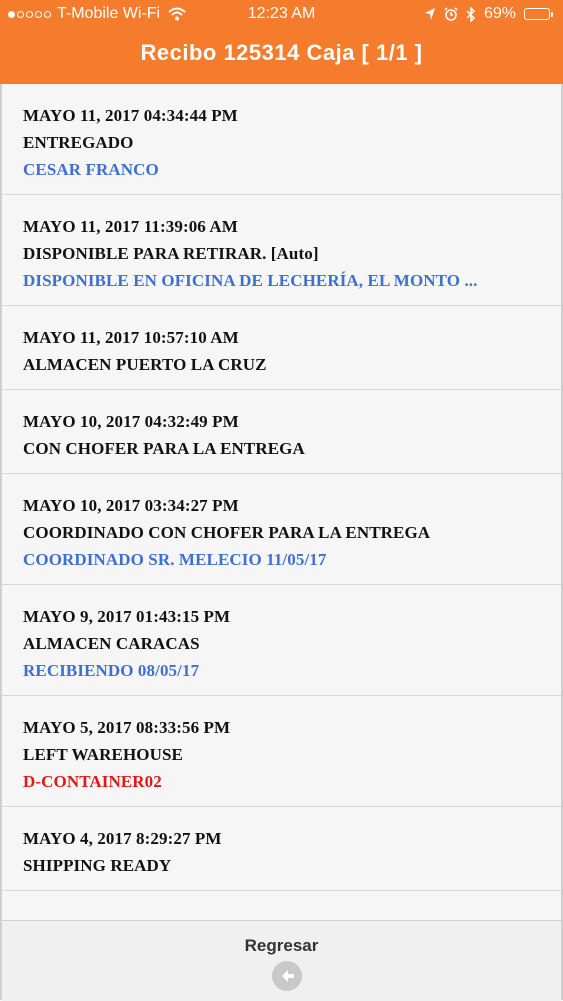  What do you see at coordinates (281, 960) in the screenshot?
I see `footer-bar: Regresar` at bounding box center [281, 960].